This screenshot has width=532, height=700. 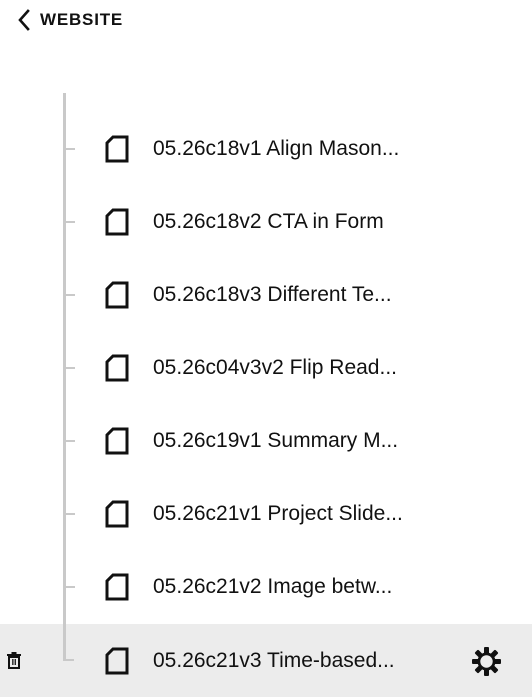 What do you see at coordinates (64, 642) in the screenshot?
I see `tree-elbow` at bounding box center [64, 642].